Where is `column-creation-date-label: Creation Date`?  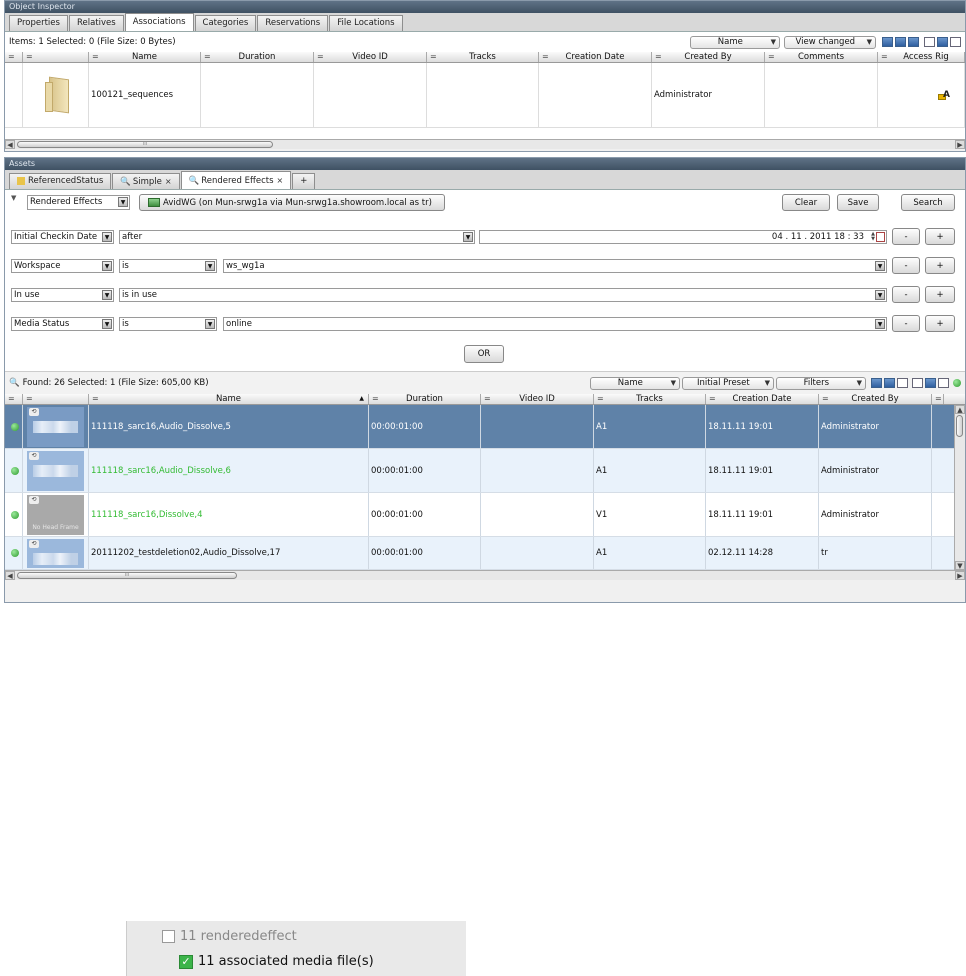
column-creation-date-label: Creation Date is located at coordinates (762, 399).